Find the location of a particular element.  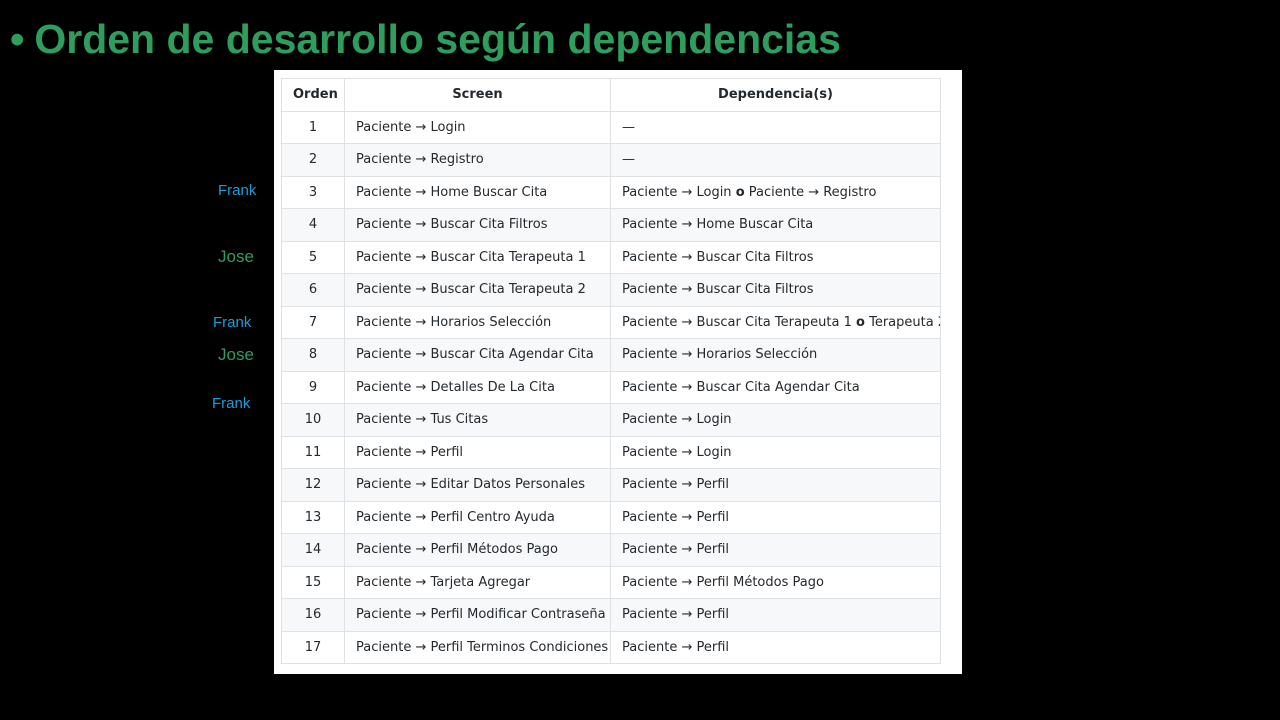

cell-order: 15 is located at coordinates (313, 582).